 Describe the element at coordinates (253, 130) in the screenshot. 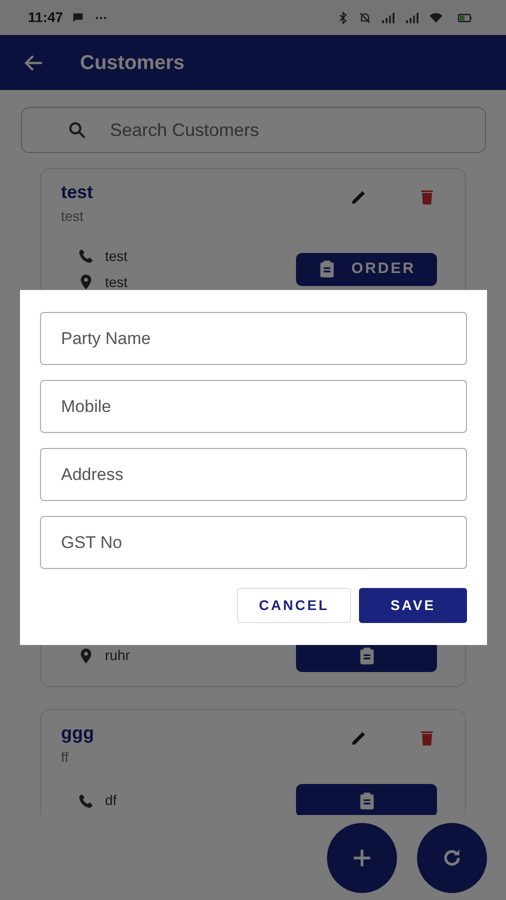

I see `search-field: Search Customers` at that location.